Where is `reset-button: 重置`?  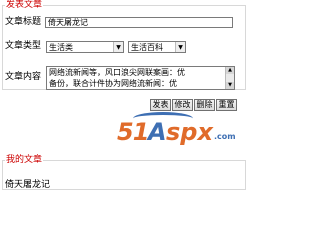 reset-button: 重置 is located at coordinates (226, 105).